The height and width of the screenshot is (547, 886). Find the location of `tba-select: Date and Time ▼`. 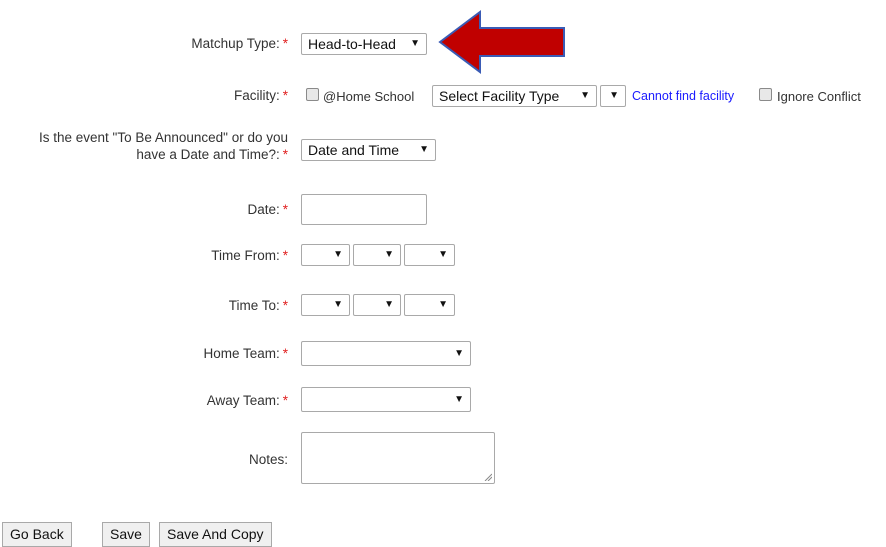

tba-select: Date and Time ▼ is located at coordinates (368, 150).